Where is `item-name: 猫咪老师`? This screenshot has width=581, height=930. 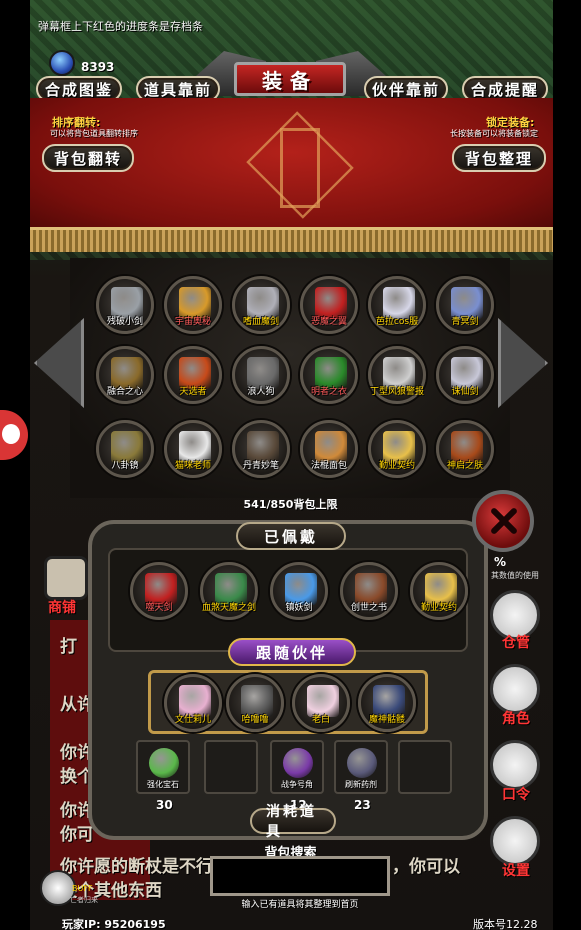
item-name: 猫咪老师 is located at coordinates (192, 466).